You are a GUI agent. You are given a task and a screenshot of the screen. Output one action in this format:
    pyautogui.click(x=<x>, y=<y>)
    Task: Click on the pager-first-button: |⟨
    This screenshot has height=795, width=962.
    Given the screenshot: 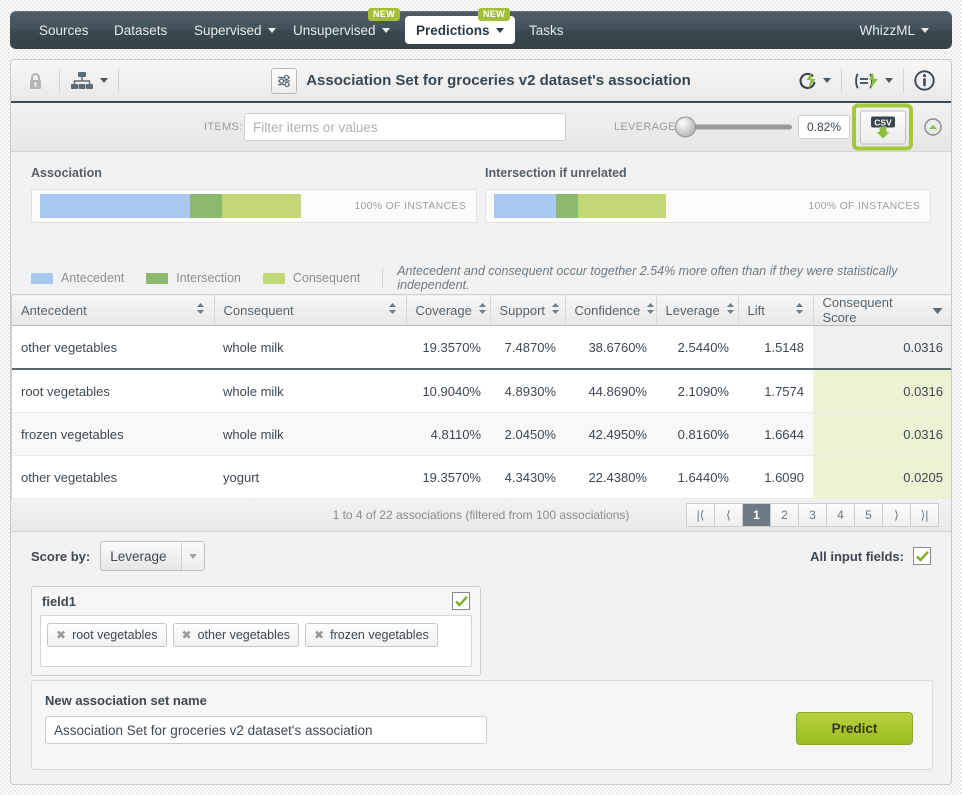 What is the action you would take?
    pyautogui.click(x=700, y=515)
    